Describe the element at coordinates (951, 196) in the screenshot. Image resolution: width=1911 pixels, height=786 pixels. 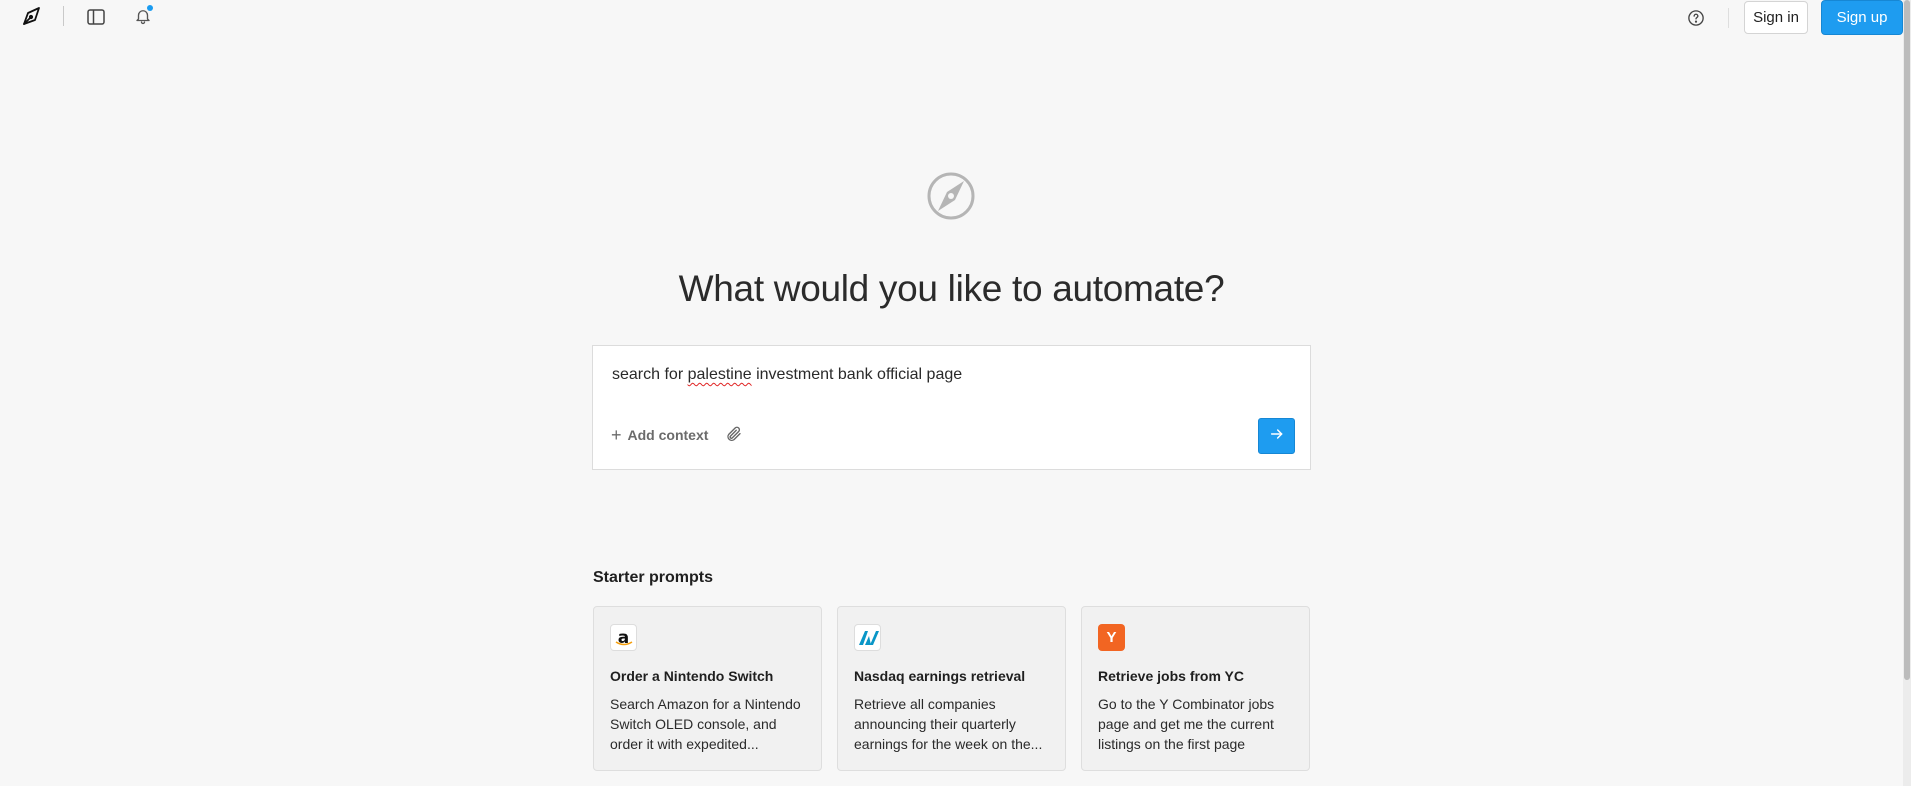
I see `compass-icon` at that location.